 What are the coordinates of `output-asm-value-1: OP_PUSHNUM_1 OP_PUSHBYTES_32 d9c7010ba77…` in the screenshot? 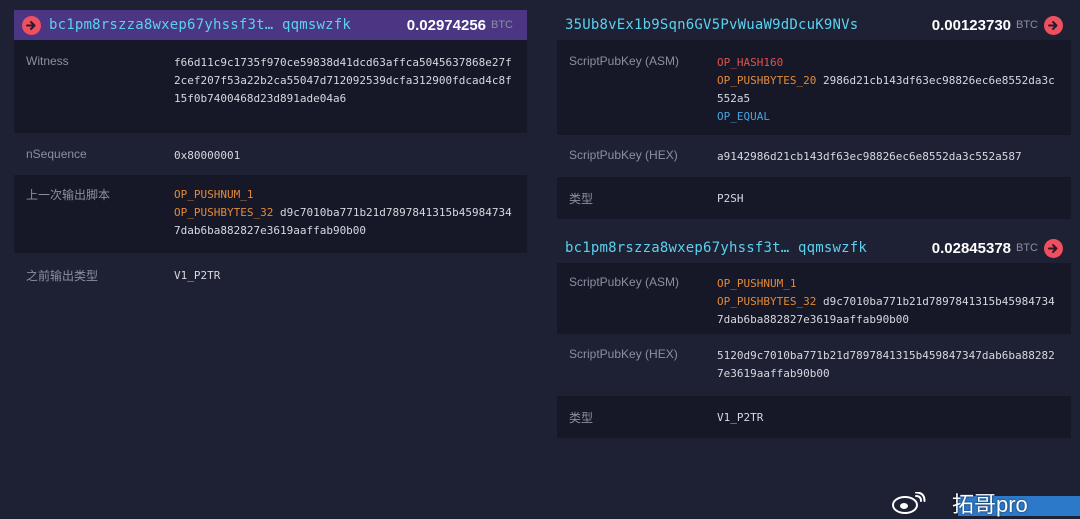 It's located at (888, 304).